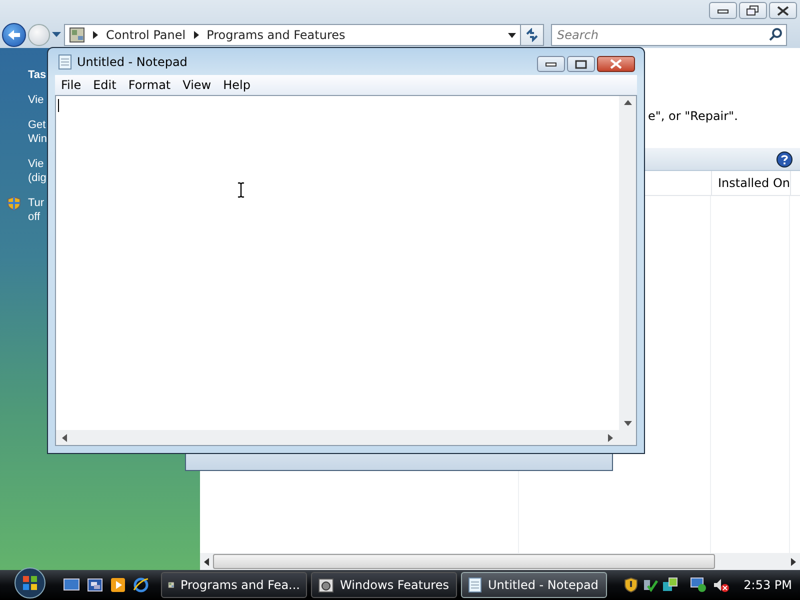 The image size is (800, 600). I want to click on dropdown-arrow-icon, so click(512, 35).